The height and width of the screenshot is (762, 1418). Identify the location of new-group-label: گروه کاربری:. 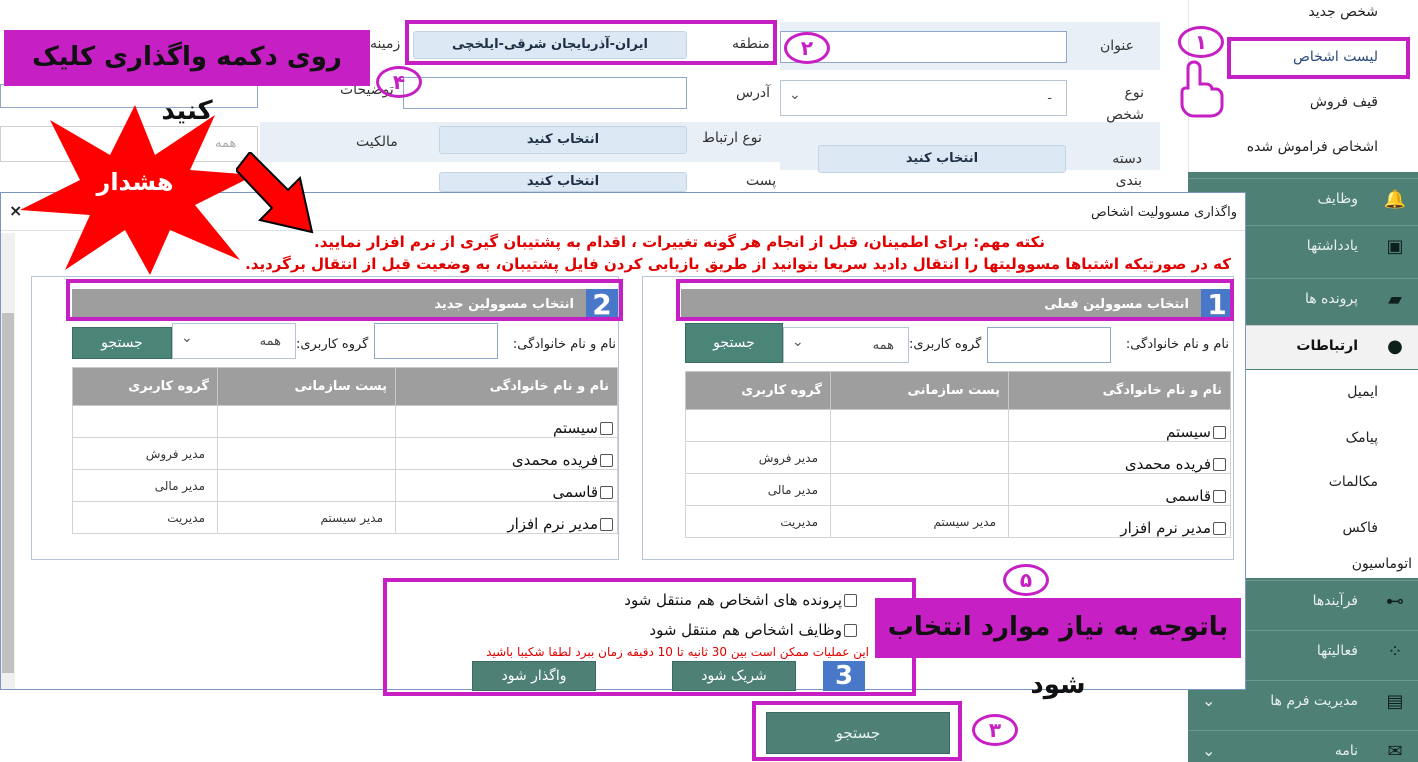
(332, 344).